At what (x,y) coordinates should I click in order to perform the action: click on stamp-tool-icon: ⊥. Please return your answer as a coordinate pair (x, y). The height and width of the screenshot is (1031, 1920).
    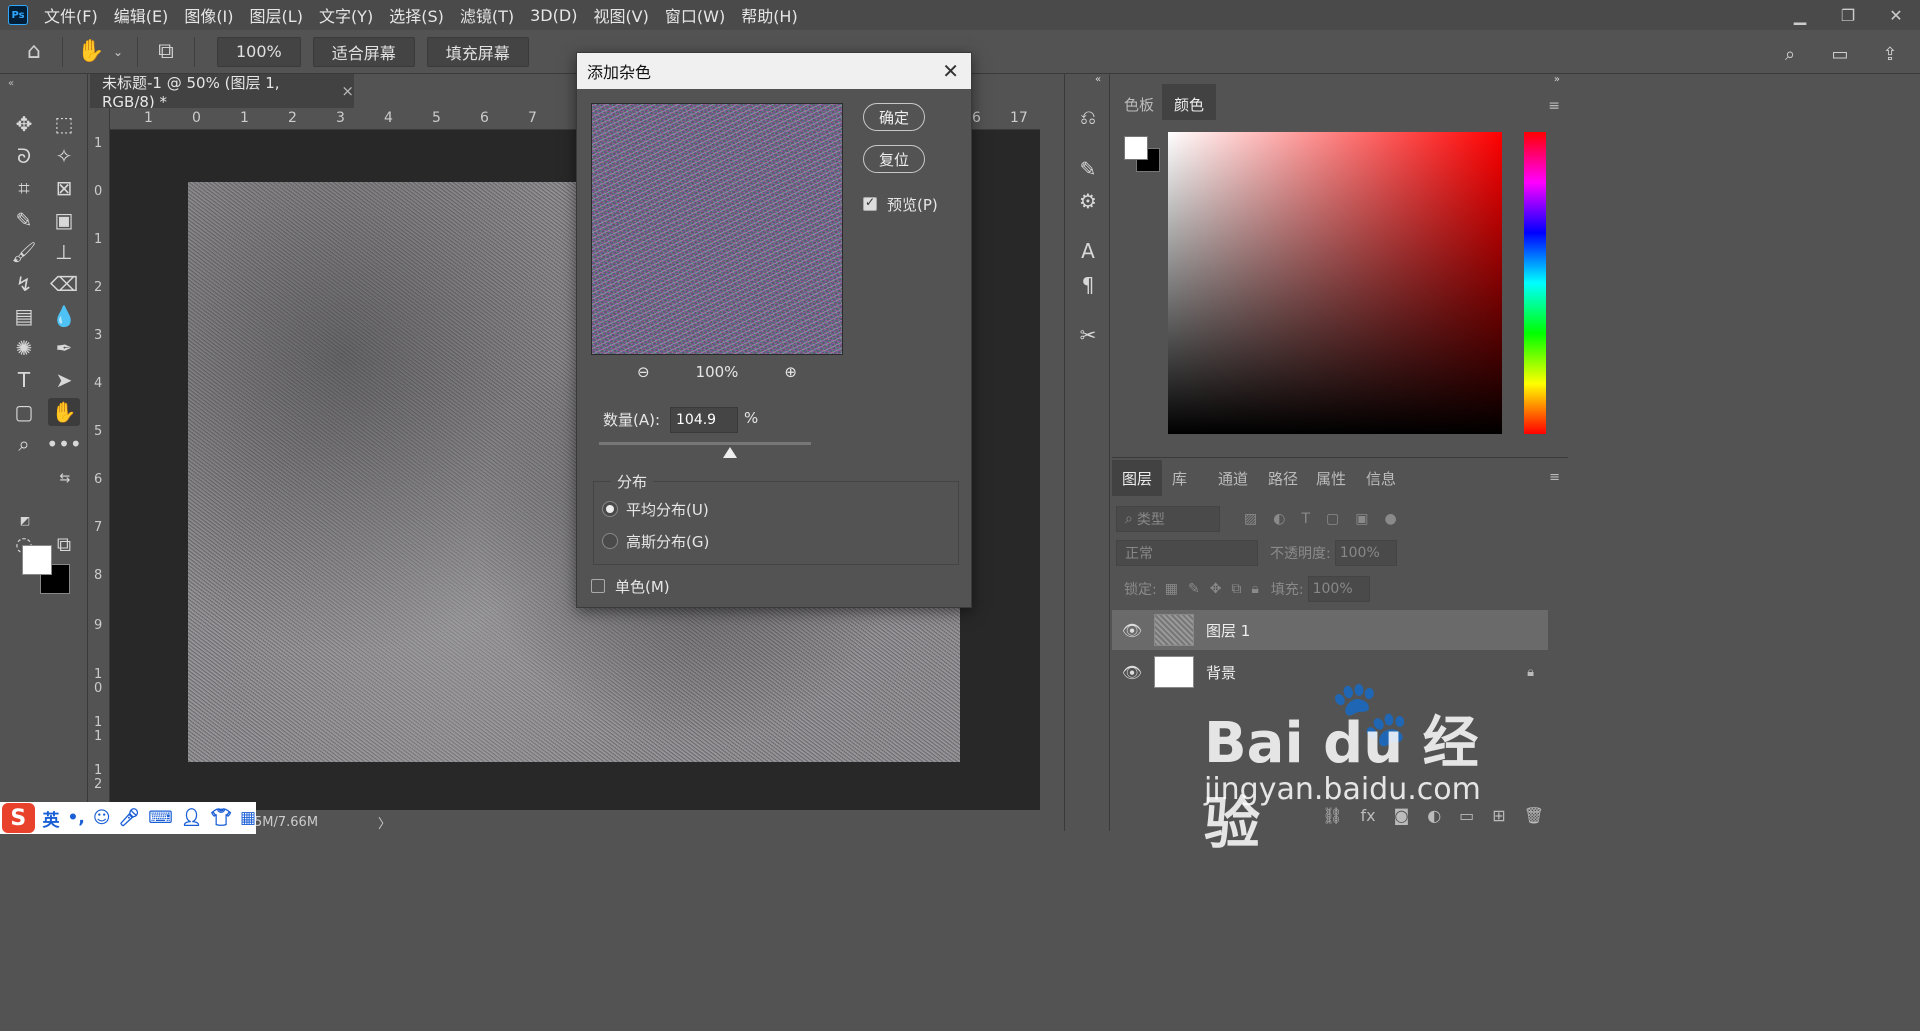
    Looking at the image, I should click on (64, 252).